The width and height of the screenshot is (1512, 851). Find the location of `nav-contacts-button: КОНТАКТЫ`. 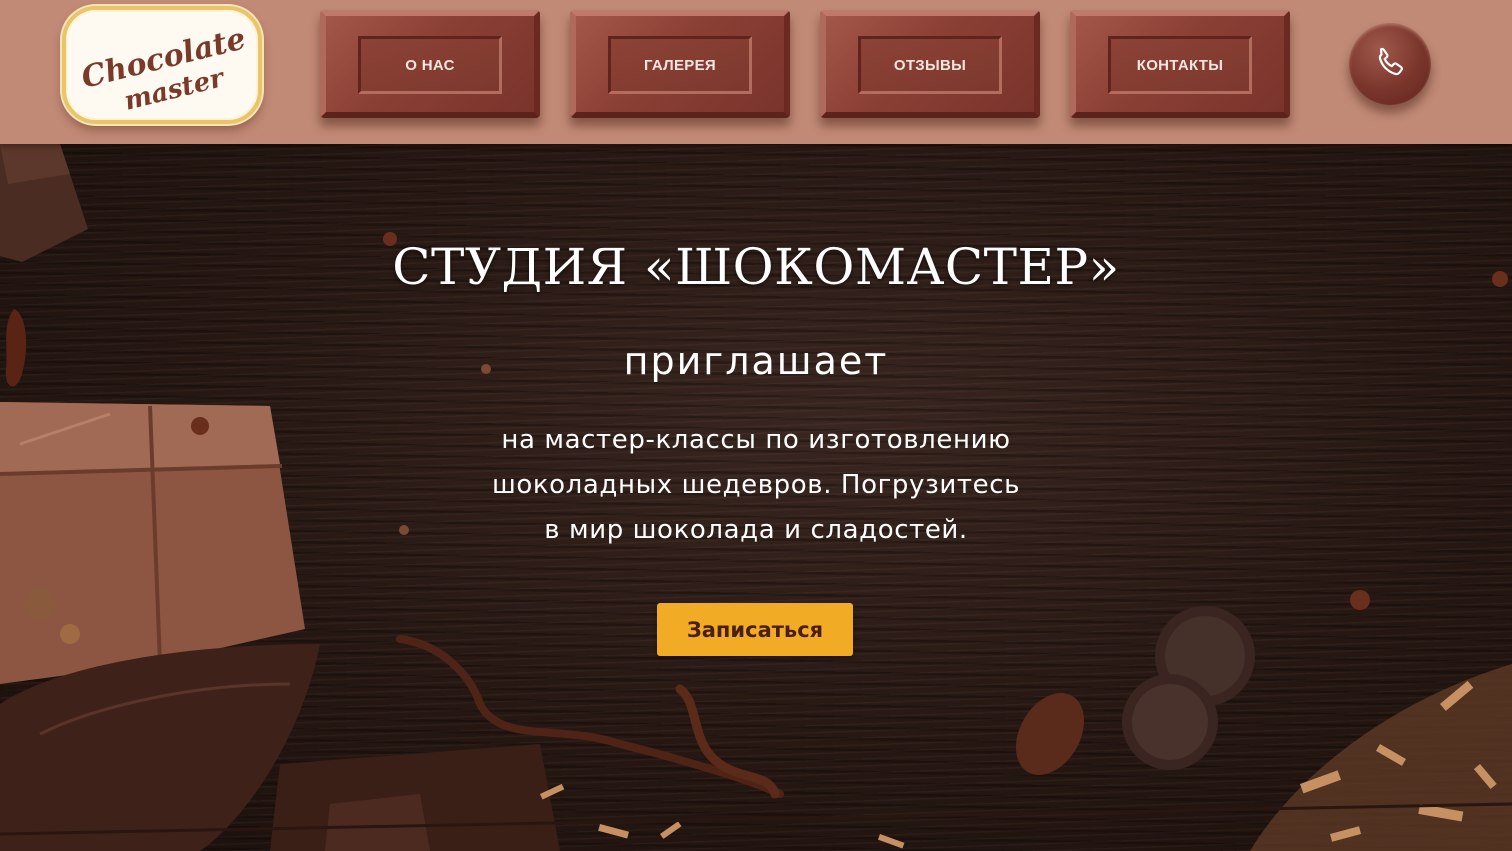

nav-contacts-button: КОНТАКТЫ is located at coordinates (1180, 64).